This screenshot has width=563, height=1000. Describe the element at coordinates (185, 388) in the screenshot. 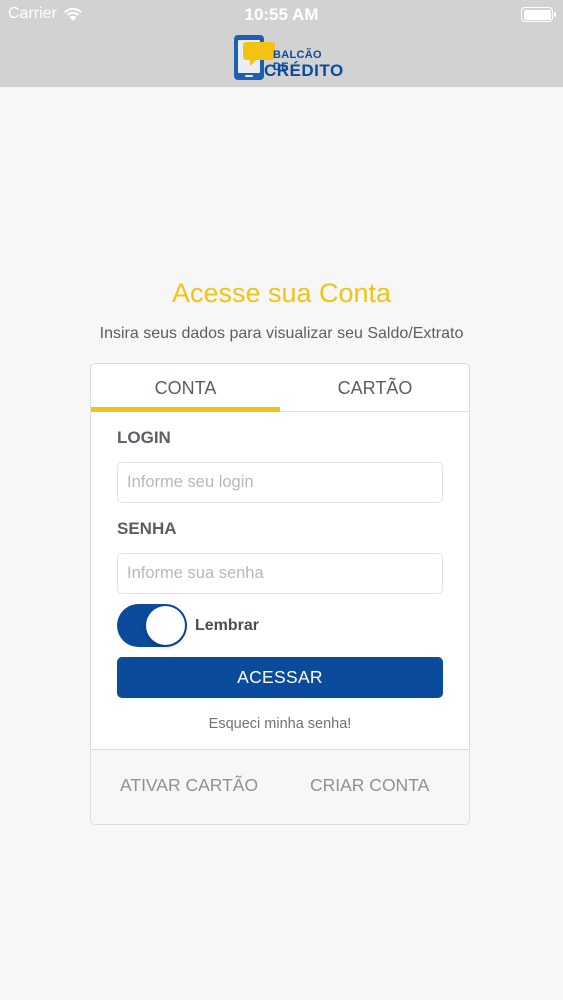

I see `tab-conta: CONTA` at that location.